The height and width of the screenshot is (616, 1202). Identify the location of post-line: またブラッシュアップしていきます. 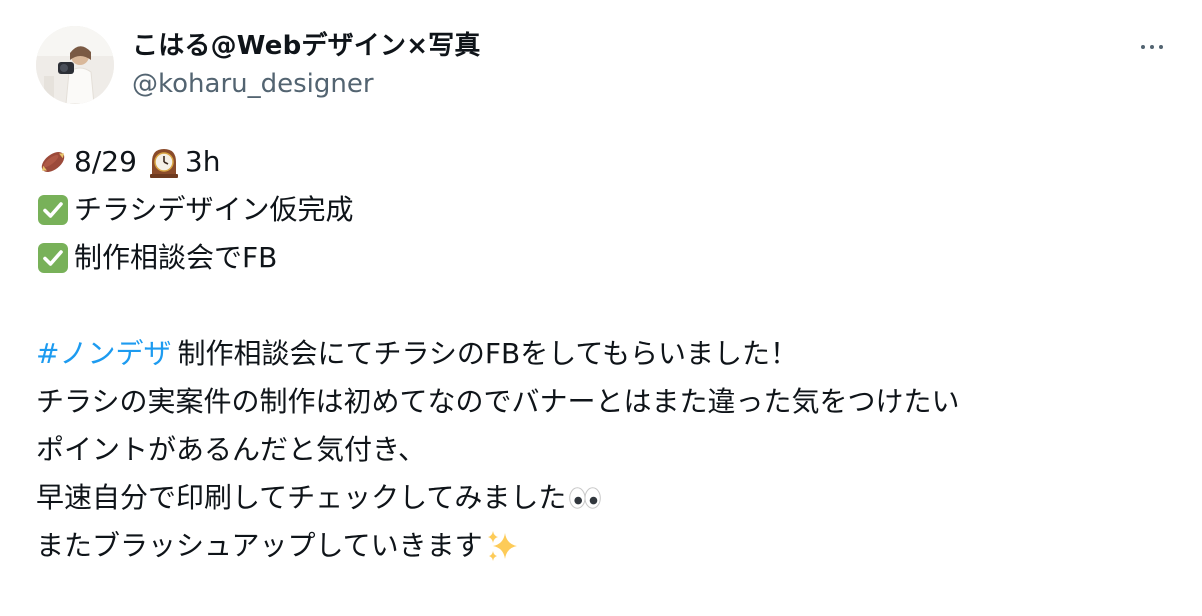
(606, 546).